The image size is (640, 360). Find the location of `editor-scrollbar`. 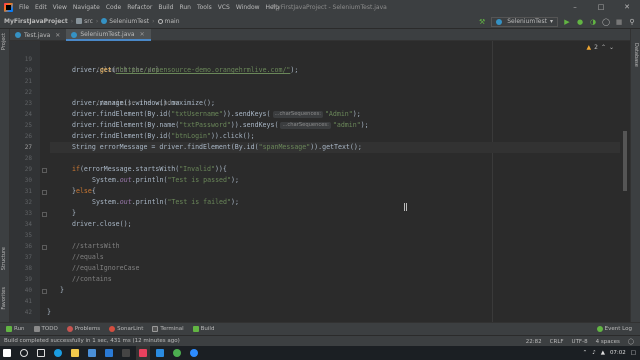

editor-scrollbar is located at coordinates (625, 161).